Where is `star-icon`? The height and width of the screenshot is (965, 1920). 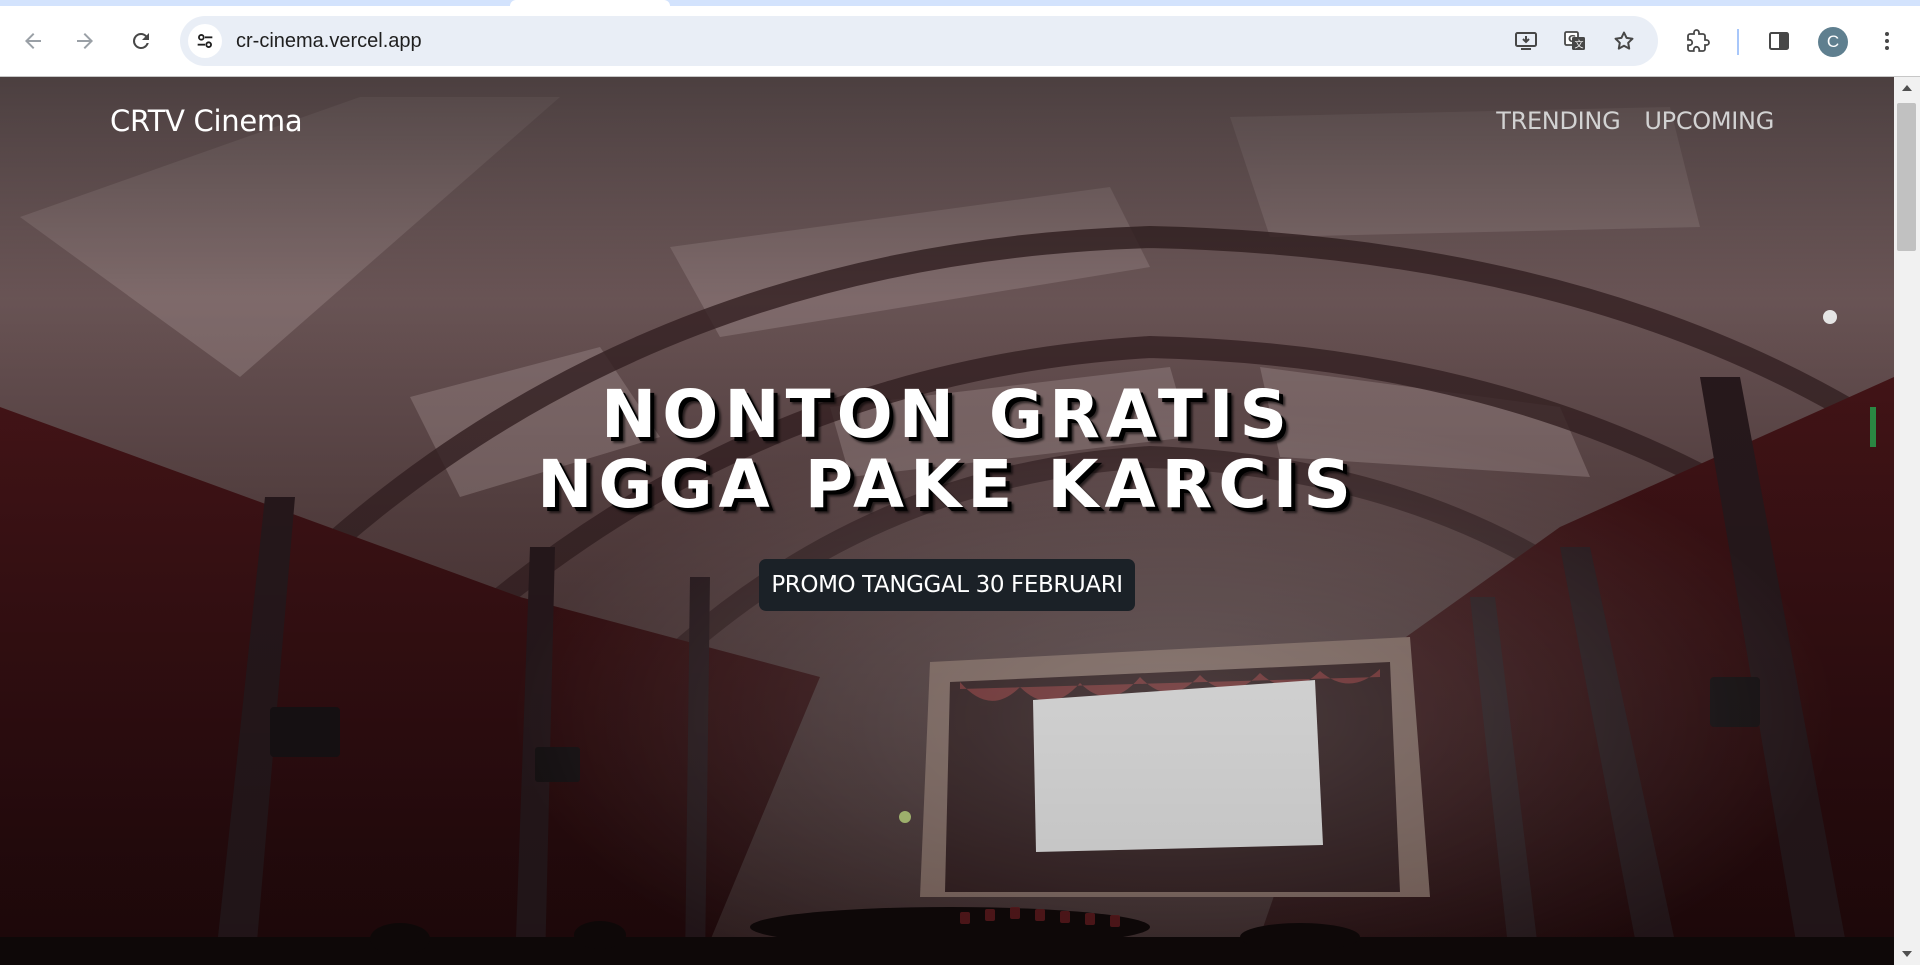 star-icon is located at coordinates (1624, 40).